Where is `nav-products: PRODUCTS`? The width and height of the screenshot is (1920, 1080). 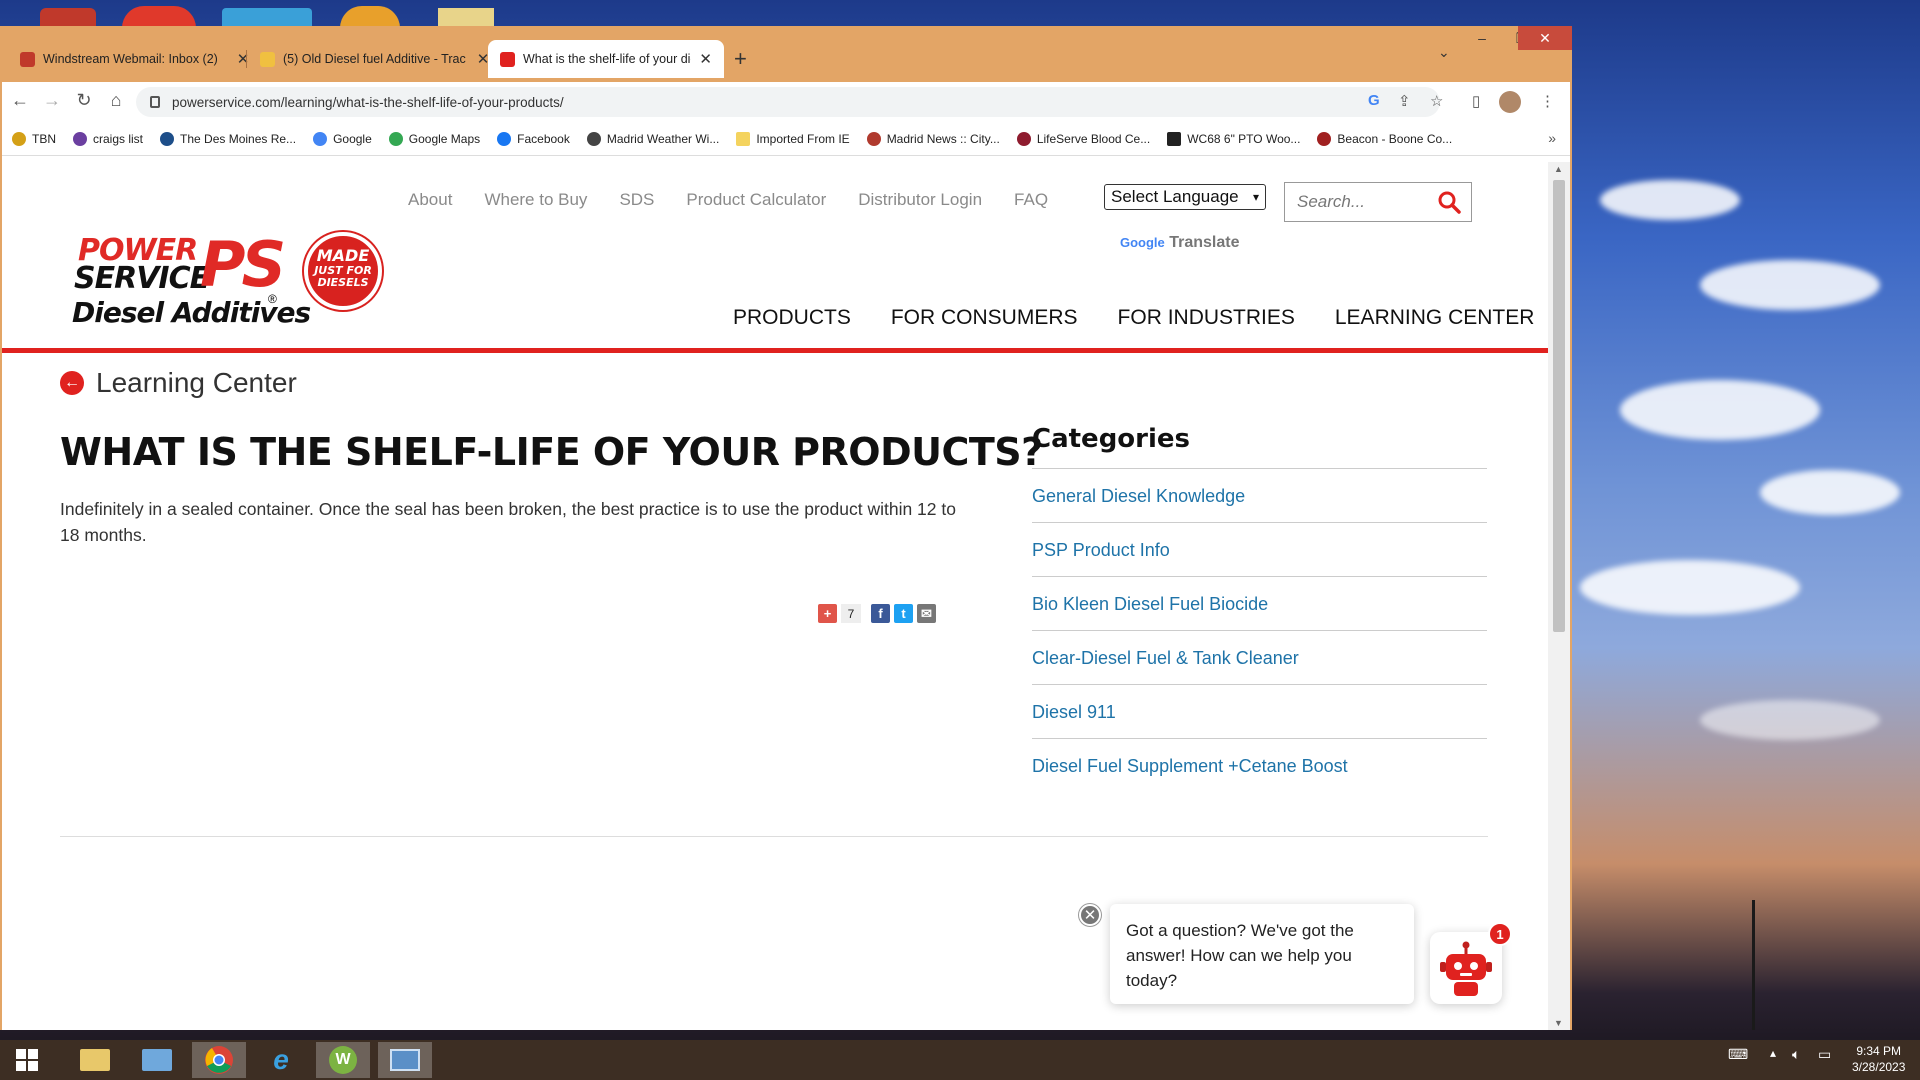
nav-products: PRODUCTS is located at coordinates (792, 318).